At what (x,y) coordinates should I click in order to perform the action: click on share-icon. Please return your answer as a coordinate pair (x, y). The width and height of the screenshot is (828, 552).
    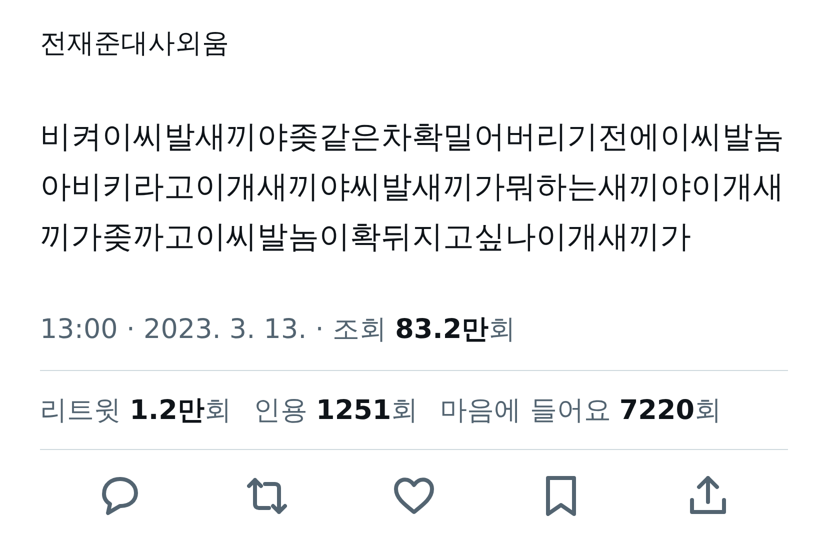
    Looking at the image, I should click on (708, 496).